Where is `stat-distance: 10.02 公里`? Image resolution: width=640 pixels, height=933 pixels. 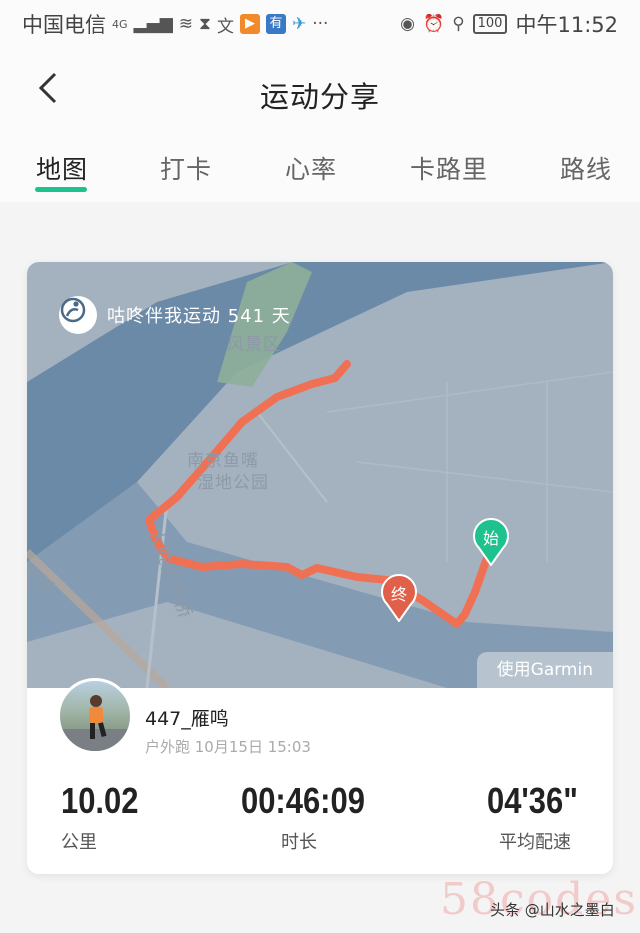
stat-distance: 10.02 公里 is located at coordinates (106, 817).